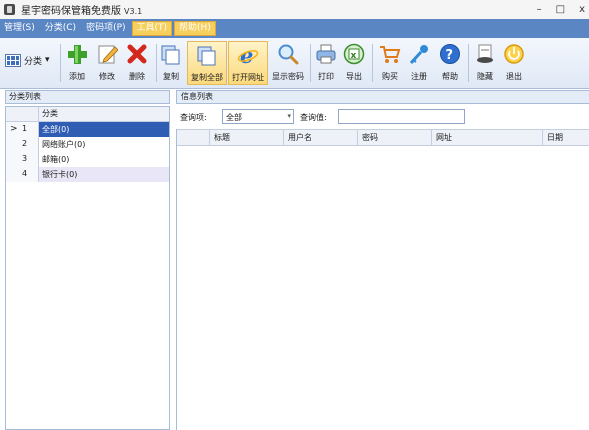  I want to click on add-button: 添加, so click(77, 63).